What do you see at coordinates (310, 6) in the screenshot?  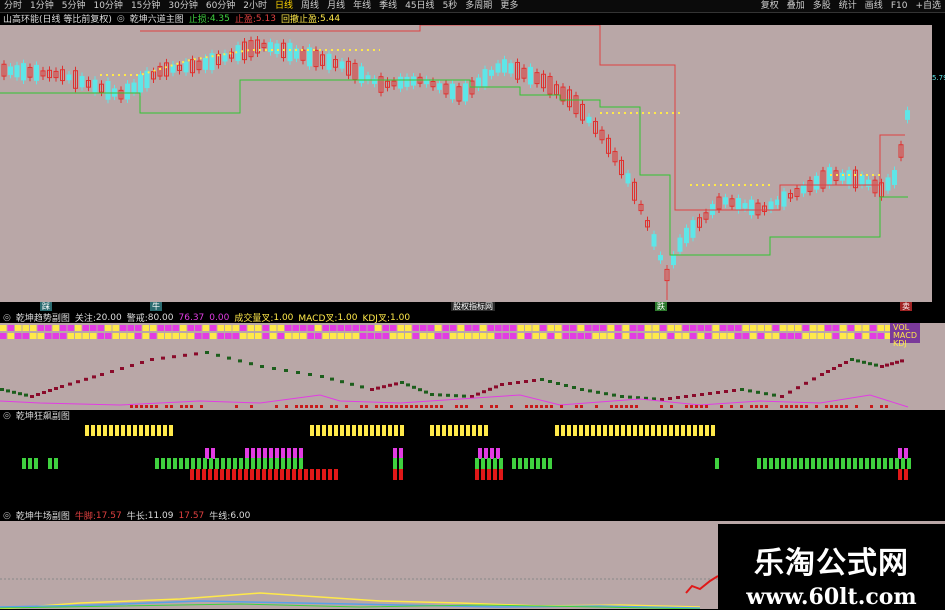 I see `period-tab-9: 周线` at bounding box center [310, 6].